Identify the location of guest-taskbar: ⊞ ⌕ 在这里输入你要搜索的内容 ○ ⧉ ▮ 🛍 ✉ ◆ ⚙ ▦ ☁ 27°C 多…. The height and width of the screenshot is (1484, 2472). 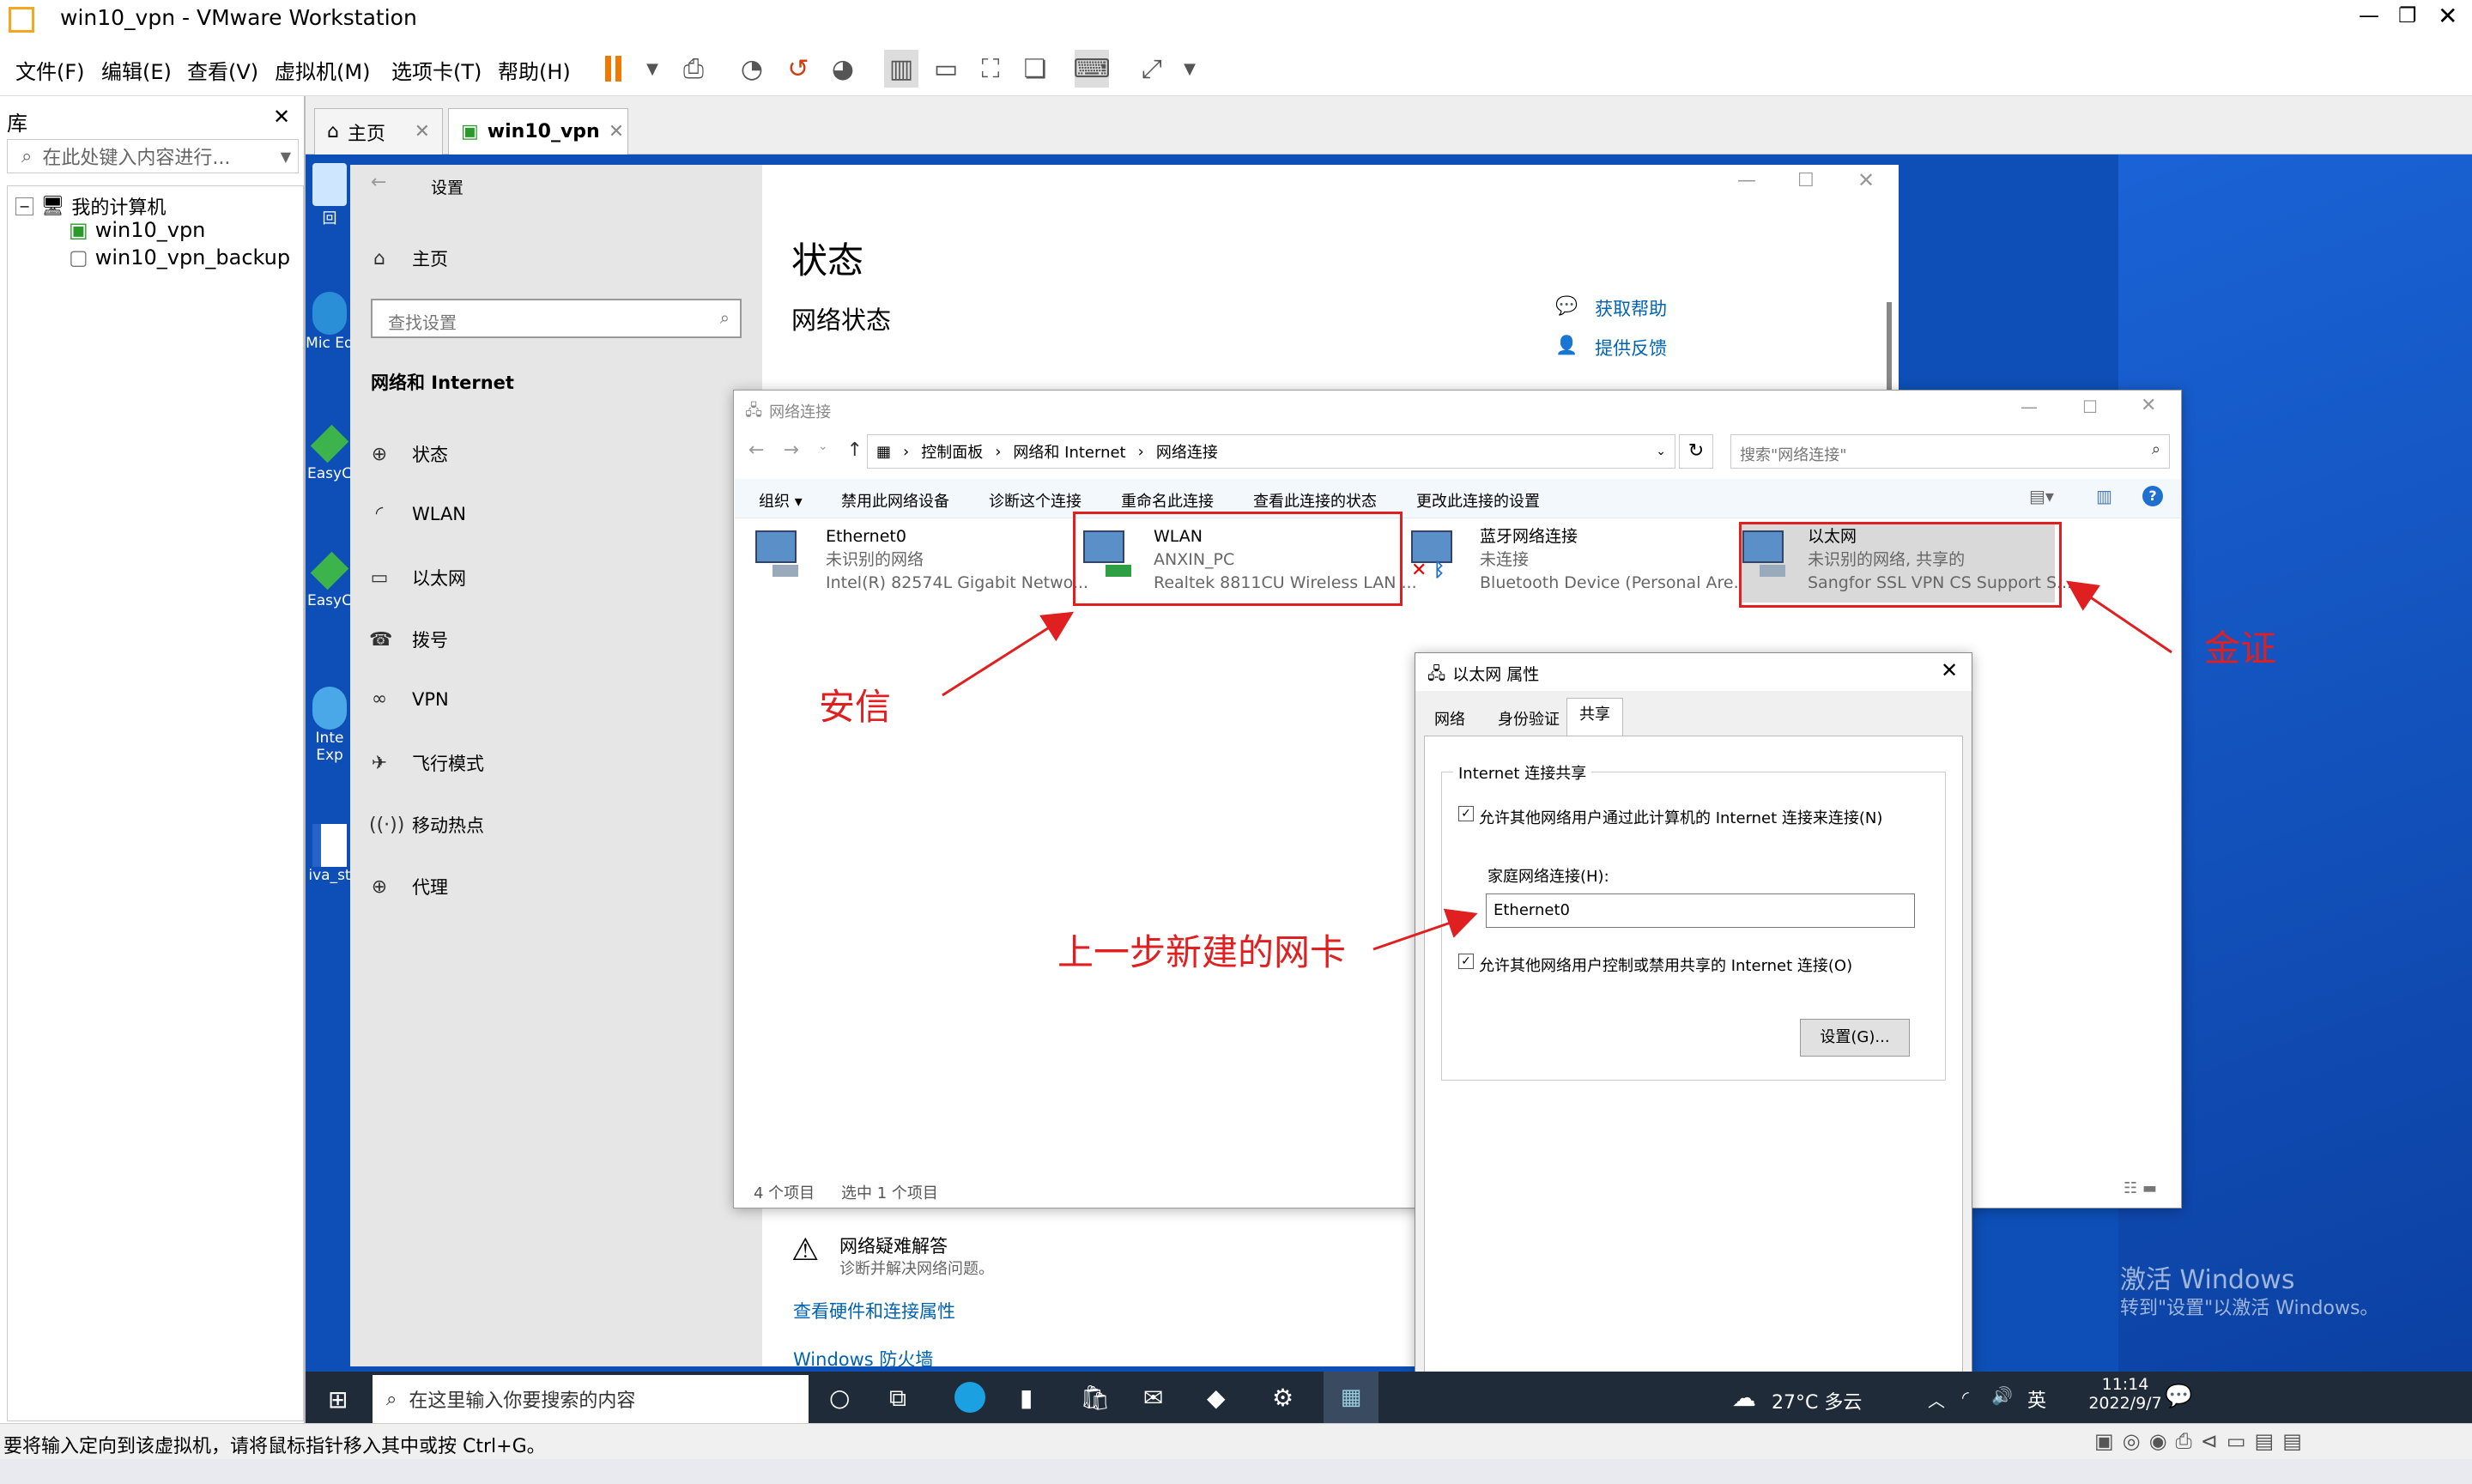
(1389, 1399).